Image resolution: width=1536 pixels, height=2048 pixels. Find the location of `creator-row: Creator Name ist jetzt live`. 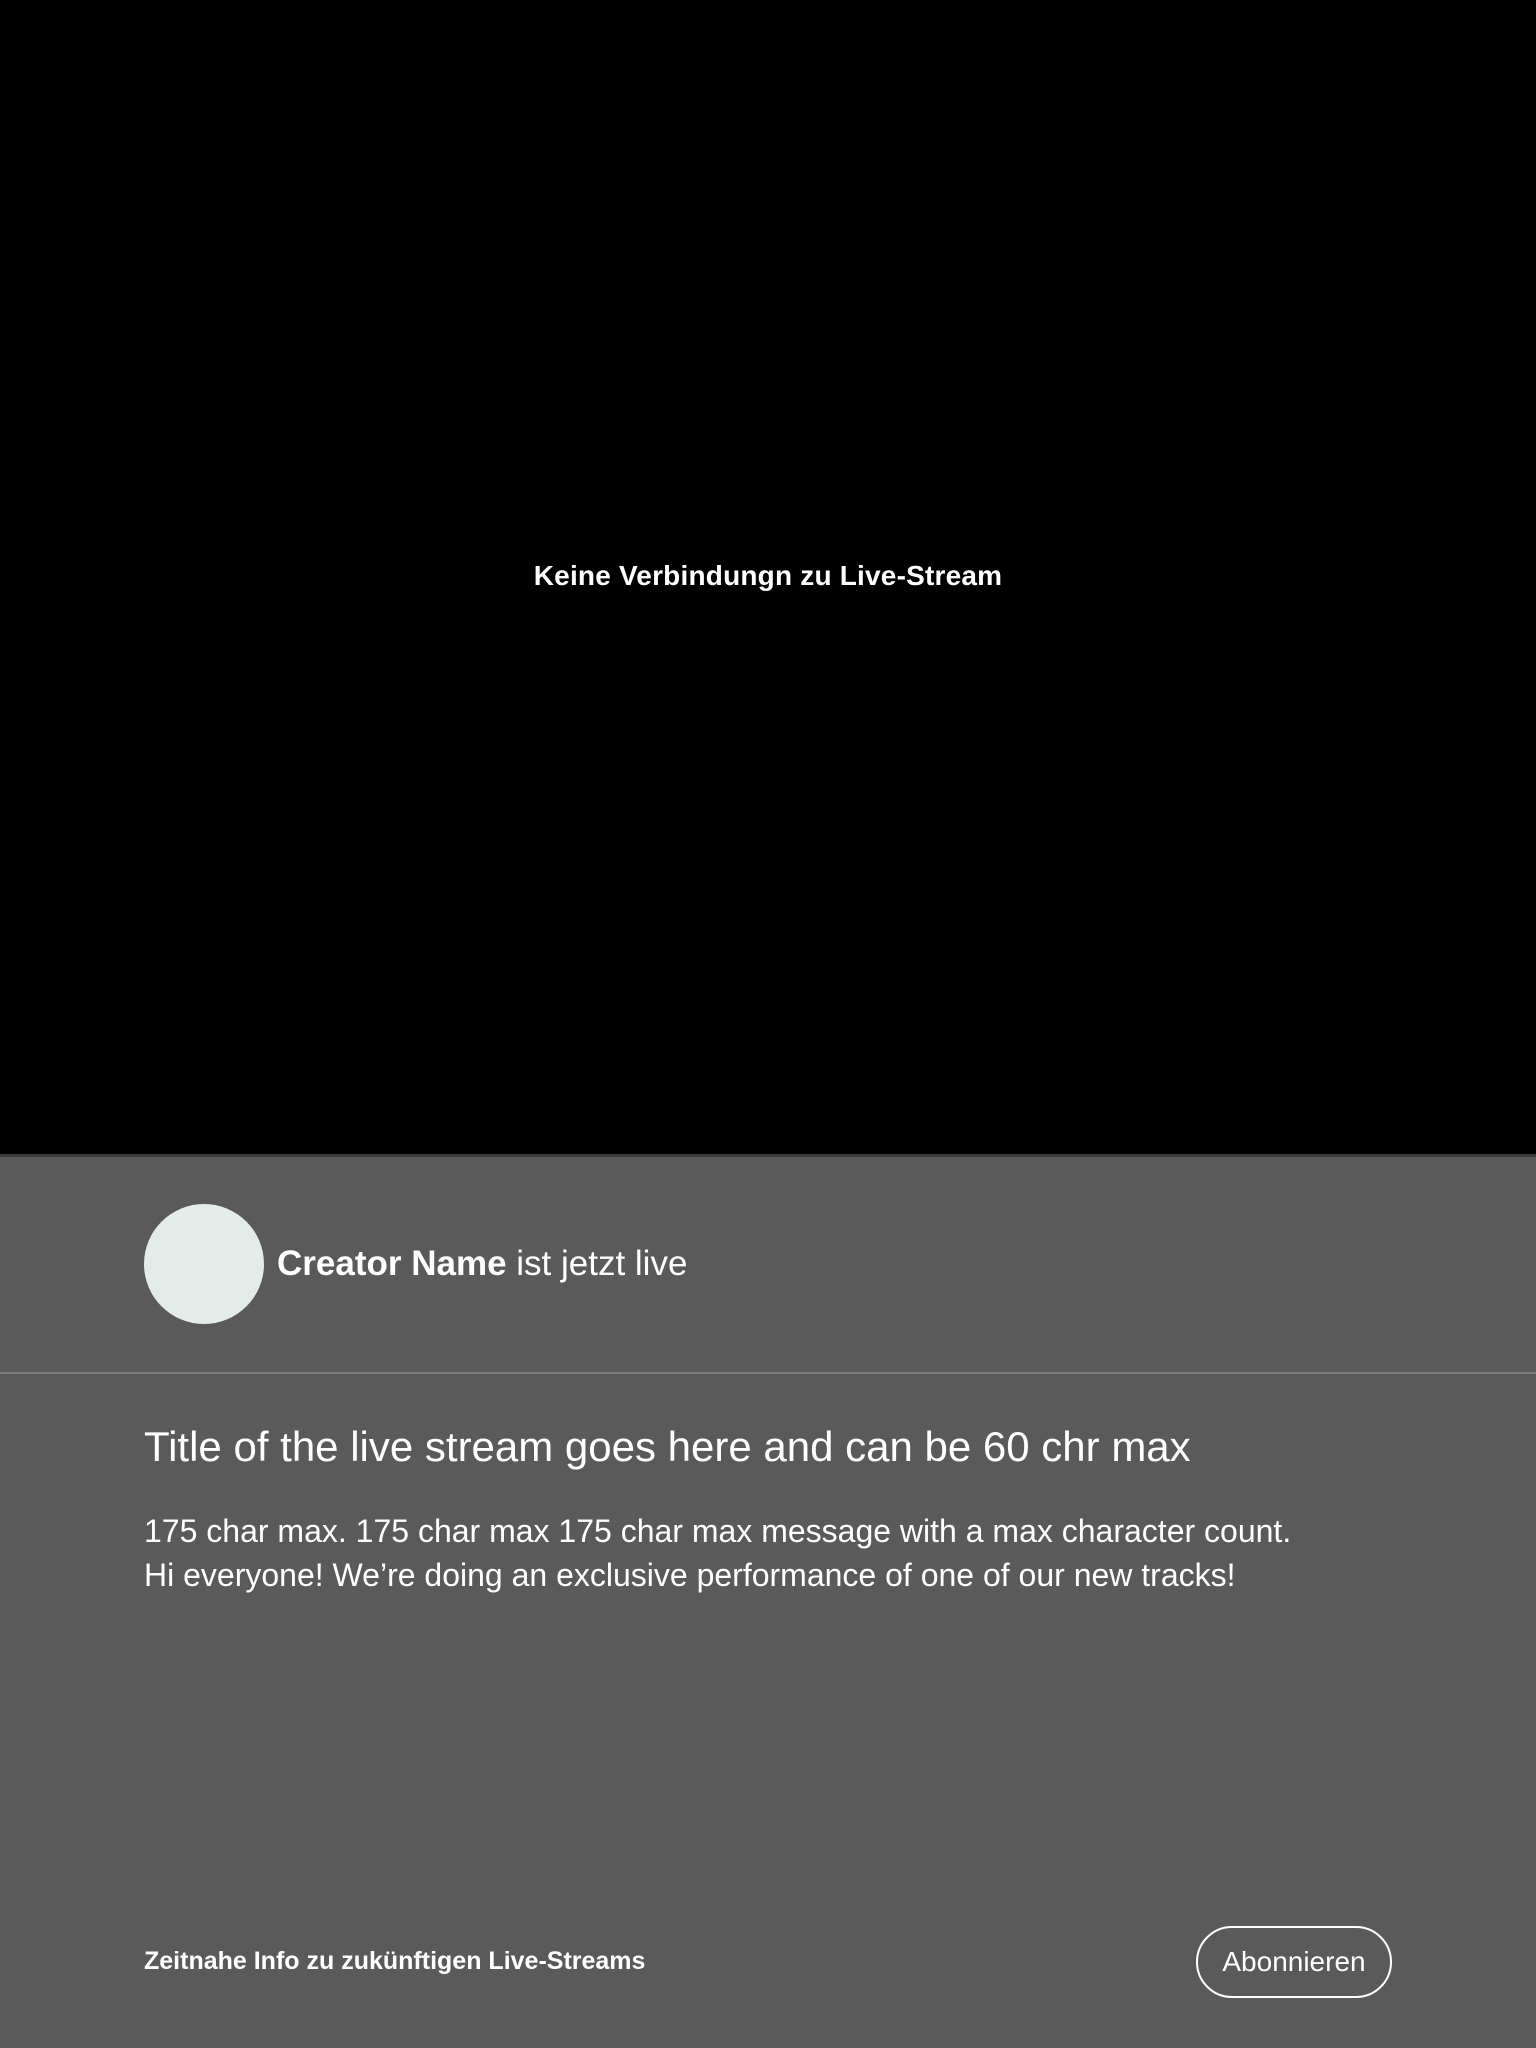

creator-row: Creator Name ist jetzt live is located at coordinates (415, 1264).